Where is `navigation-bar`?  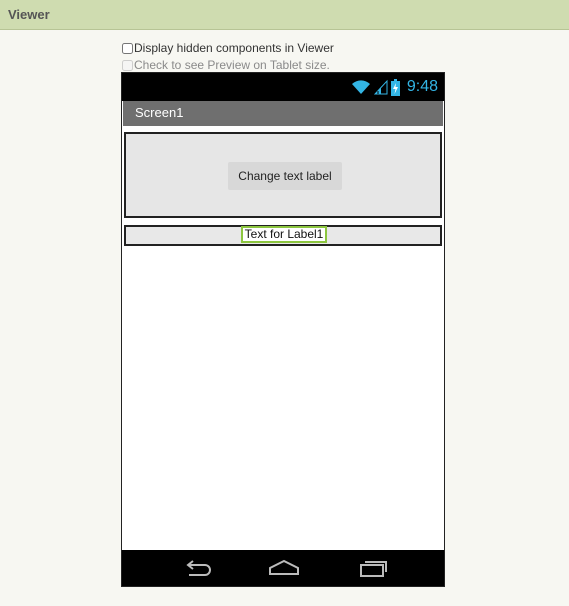 navigation-bar is located at coordinates (283, 568).